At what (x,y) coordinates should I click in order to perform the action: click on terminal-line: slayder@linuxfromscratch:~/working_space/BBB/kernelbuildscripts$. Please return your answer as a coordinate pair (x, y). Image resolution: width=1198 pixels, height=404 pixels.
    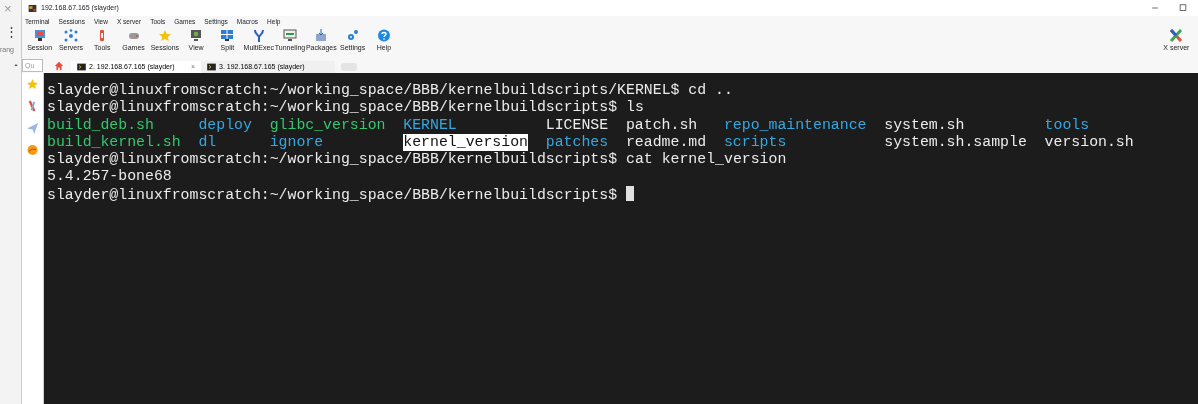
    Looking at the image, I should click on (332, 194).